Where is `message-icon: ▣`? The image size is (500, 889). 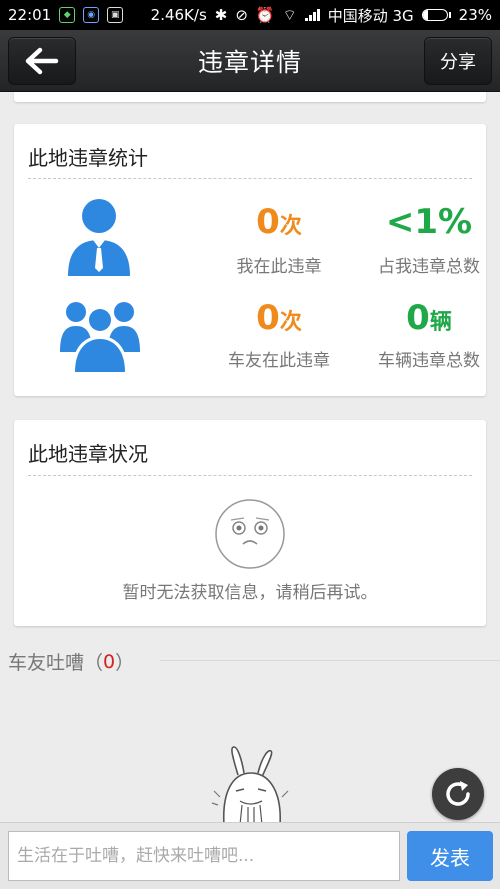 message-icon: ▣ is located at coordinates (115, 15).